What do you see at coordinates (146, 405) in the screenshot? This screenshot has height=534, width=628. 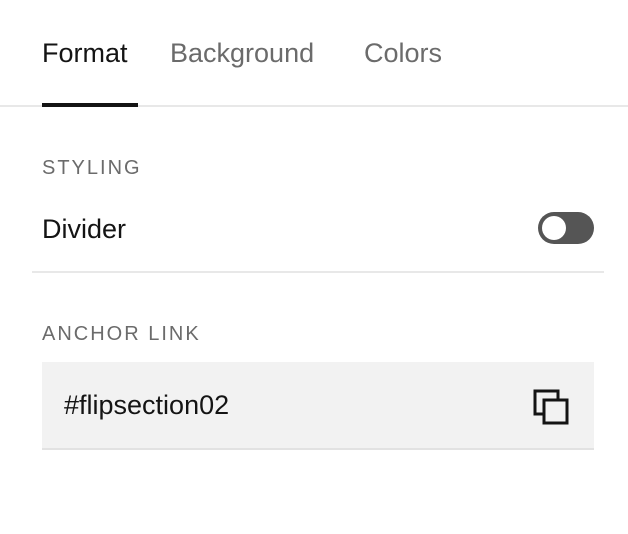 I see `anchor-link-value: #flipsection02` at bounding box center [146, 405].